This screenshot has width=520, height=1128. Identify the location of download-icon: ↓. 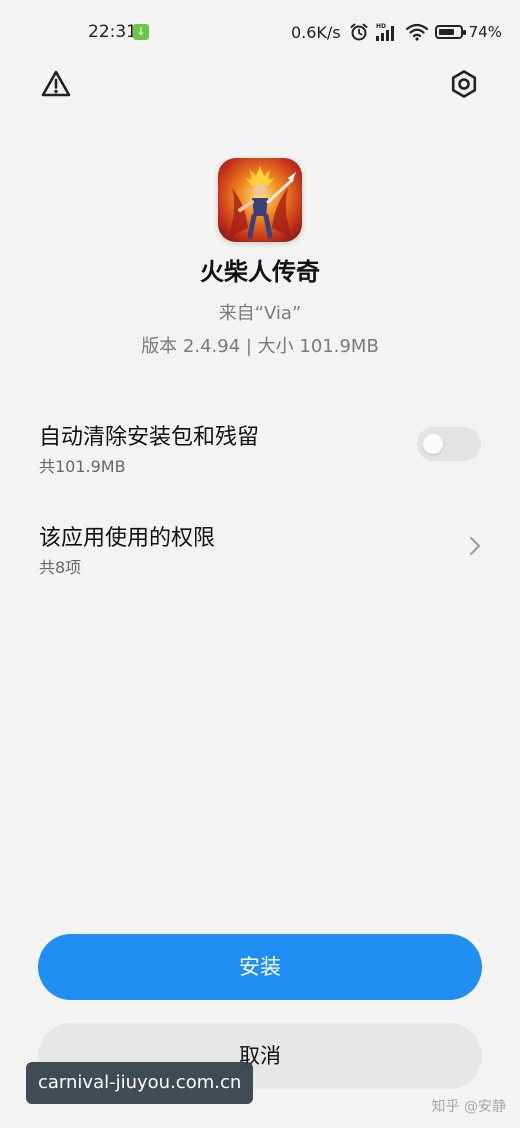
(141, 32).